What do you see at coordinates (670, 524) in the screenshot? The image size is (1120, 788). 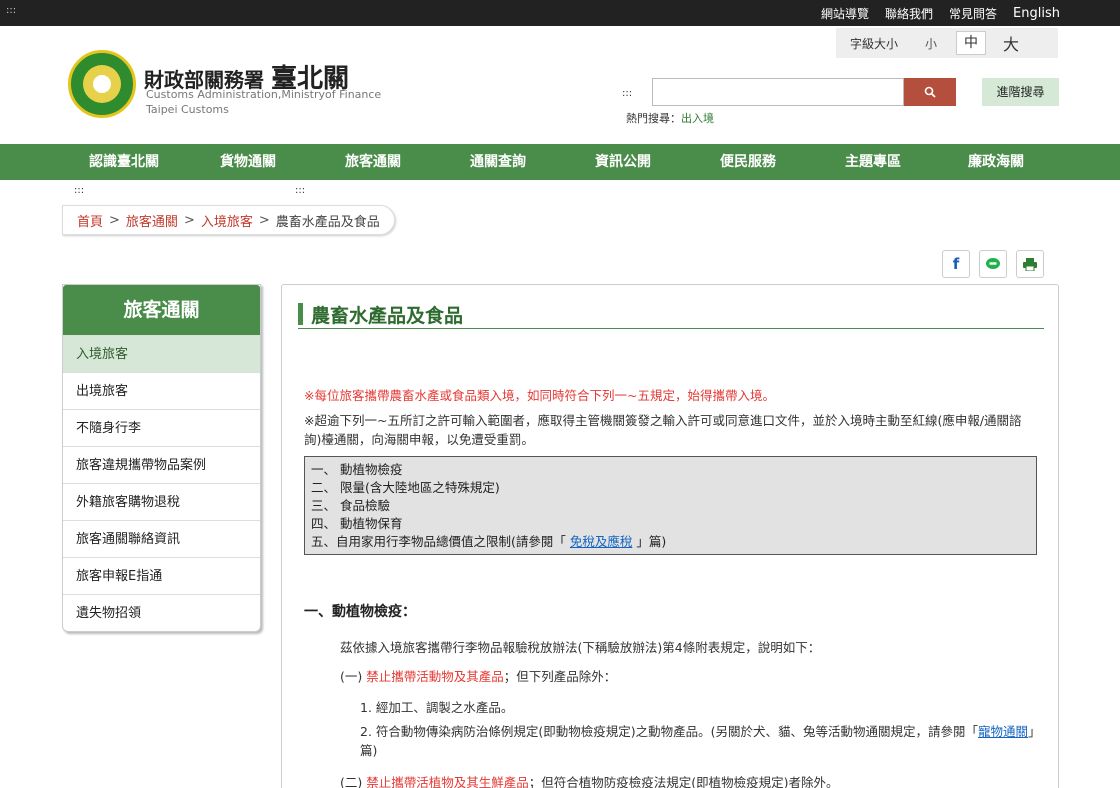 I see `summary-item: 四、 動植物保育` at bounding box center [670, 524].